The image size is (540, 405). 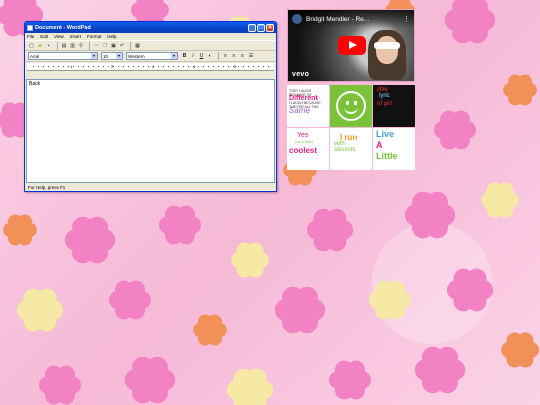 I want to click on tile-smiley, so click(x=351, y=106).